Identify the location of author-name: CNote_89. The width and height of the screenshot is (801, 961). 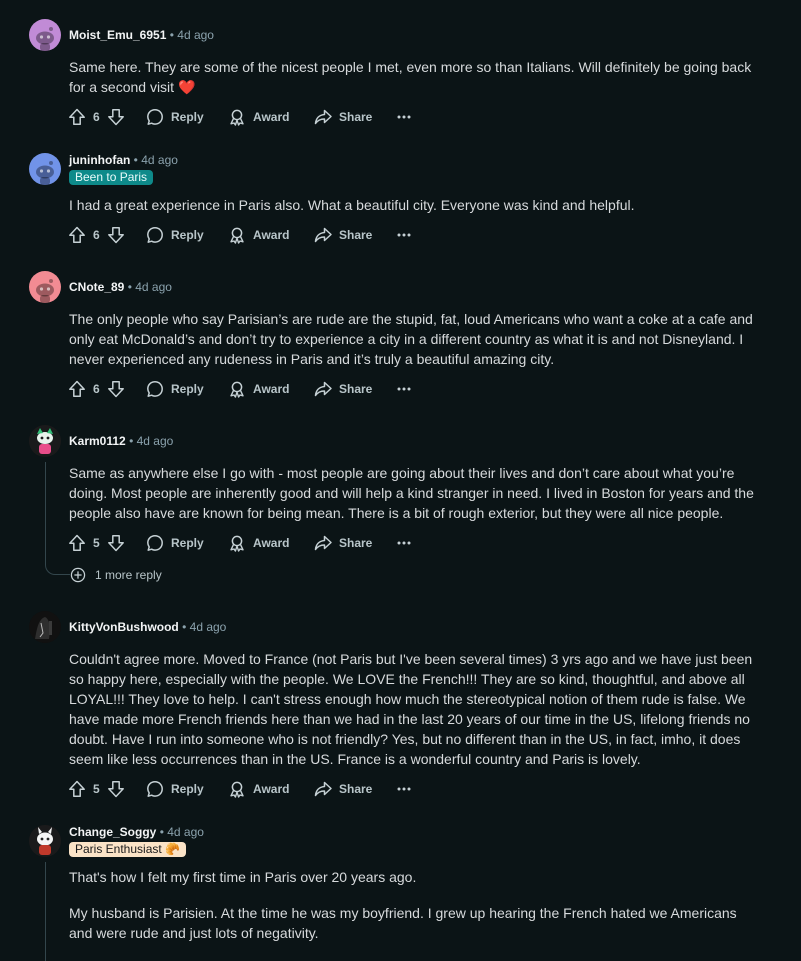
(96, 287).